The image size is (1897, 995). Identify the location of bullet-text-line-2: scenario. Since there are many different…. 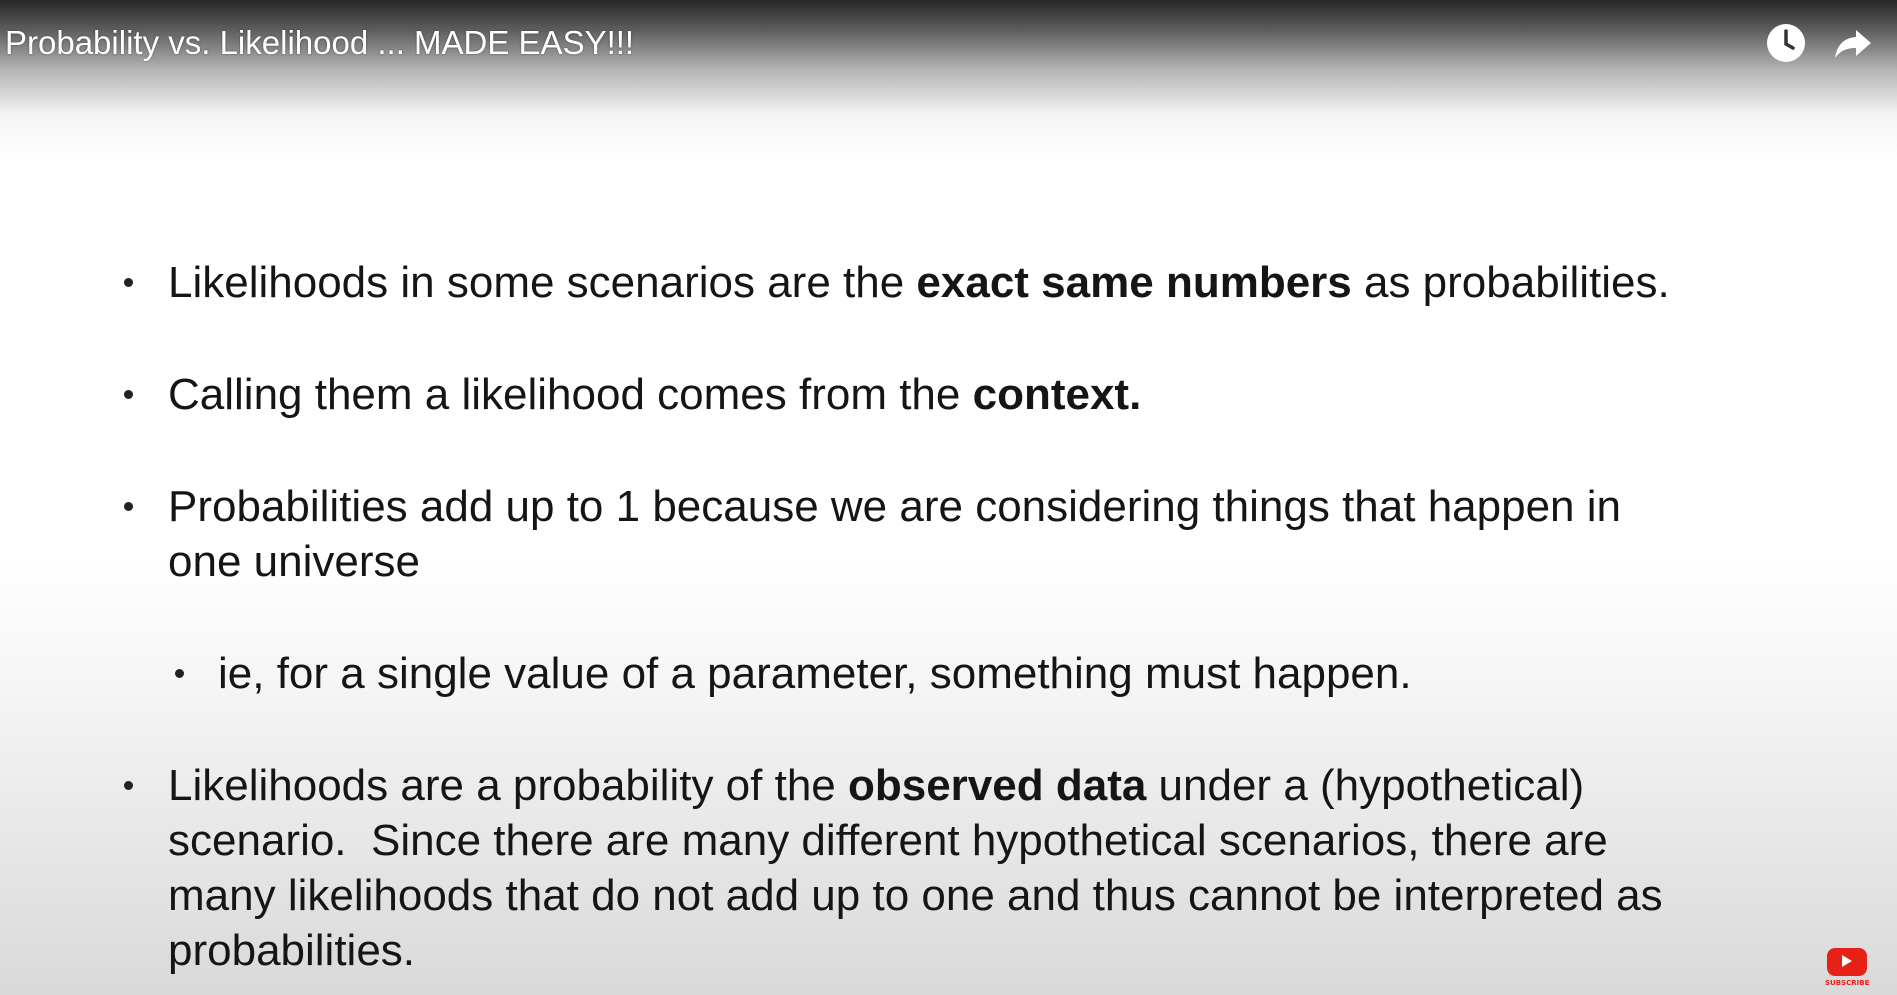
(888, 840).